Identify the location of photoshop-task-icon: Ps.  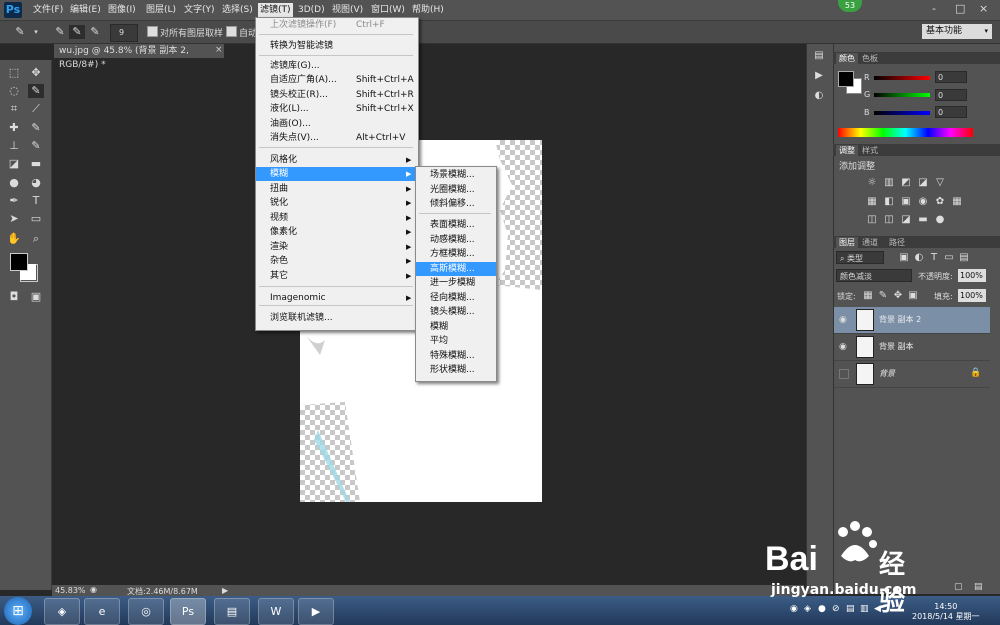
(188, 611).